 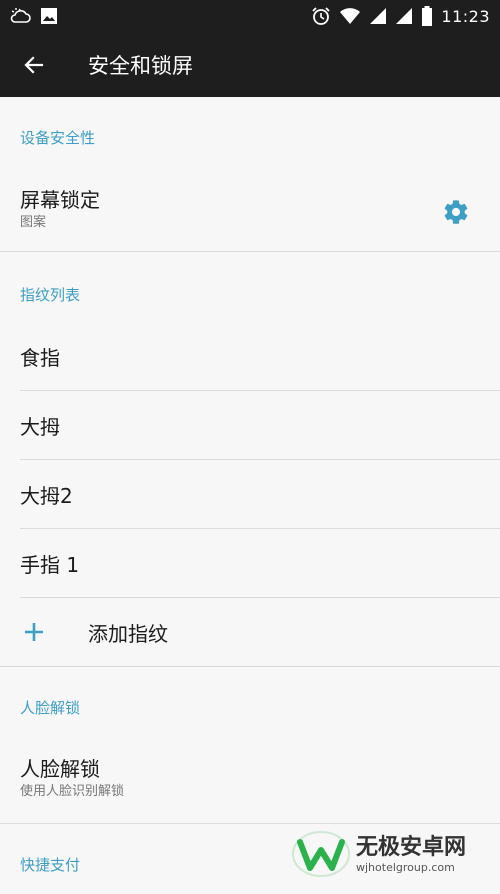 I want to click on fingerprint-item: 大拇2, so click(x=250, y=494).